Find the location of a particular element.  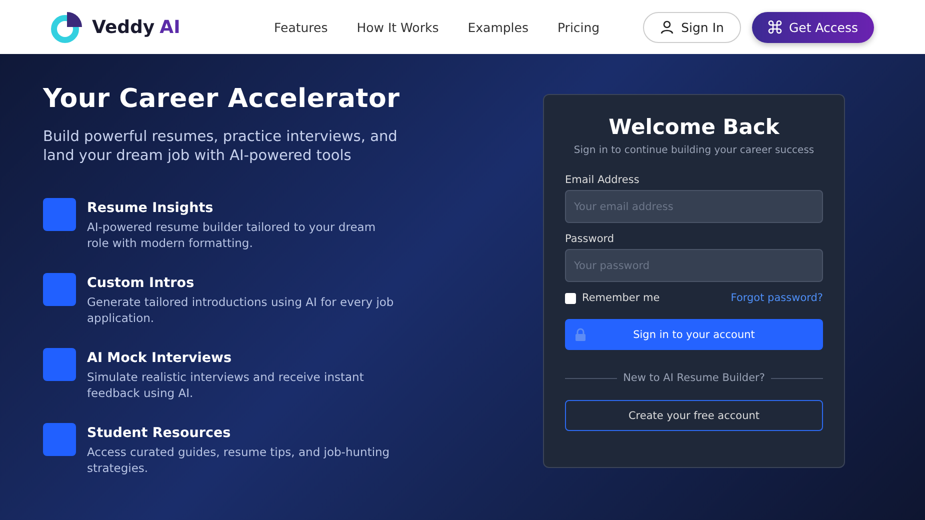

brand-name: Veddy is located at coordinates (123, 27).